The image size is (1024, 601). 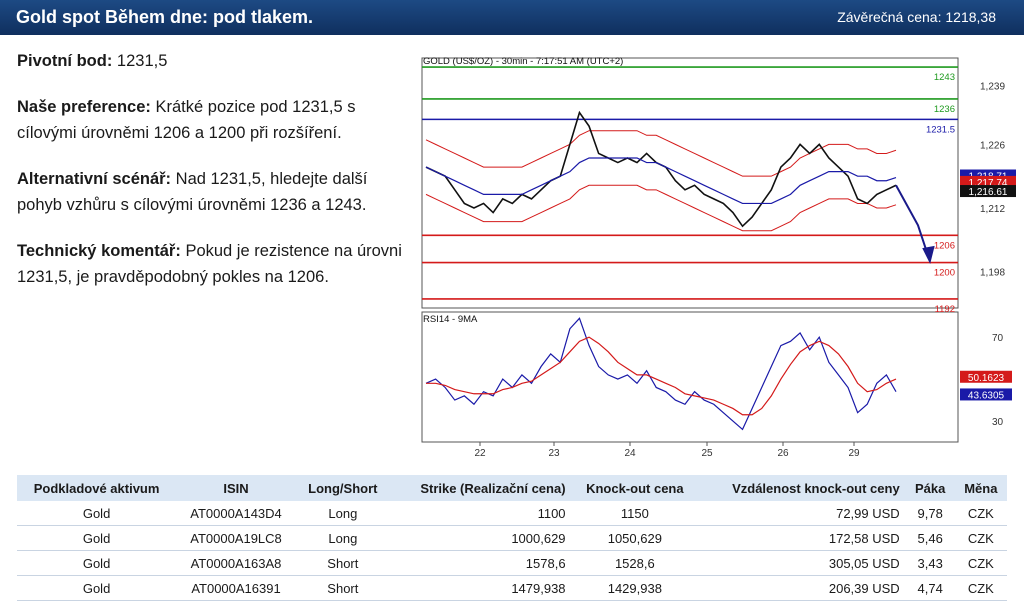 I want to click on closing-price-value: 1218,38, so click(x=970, y=17).